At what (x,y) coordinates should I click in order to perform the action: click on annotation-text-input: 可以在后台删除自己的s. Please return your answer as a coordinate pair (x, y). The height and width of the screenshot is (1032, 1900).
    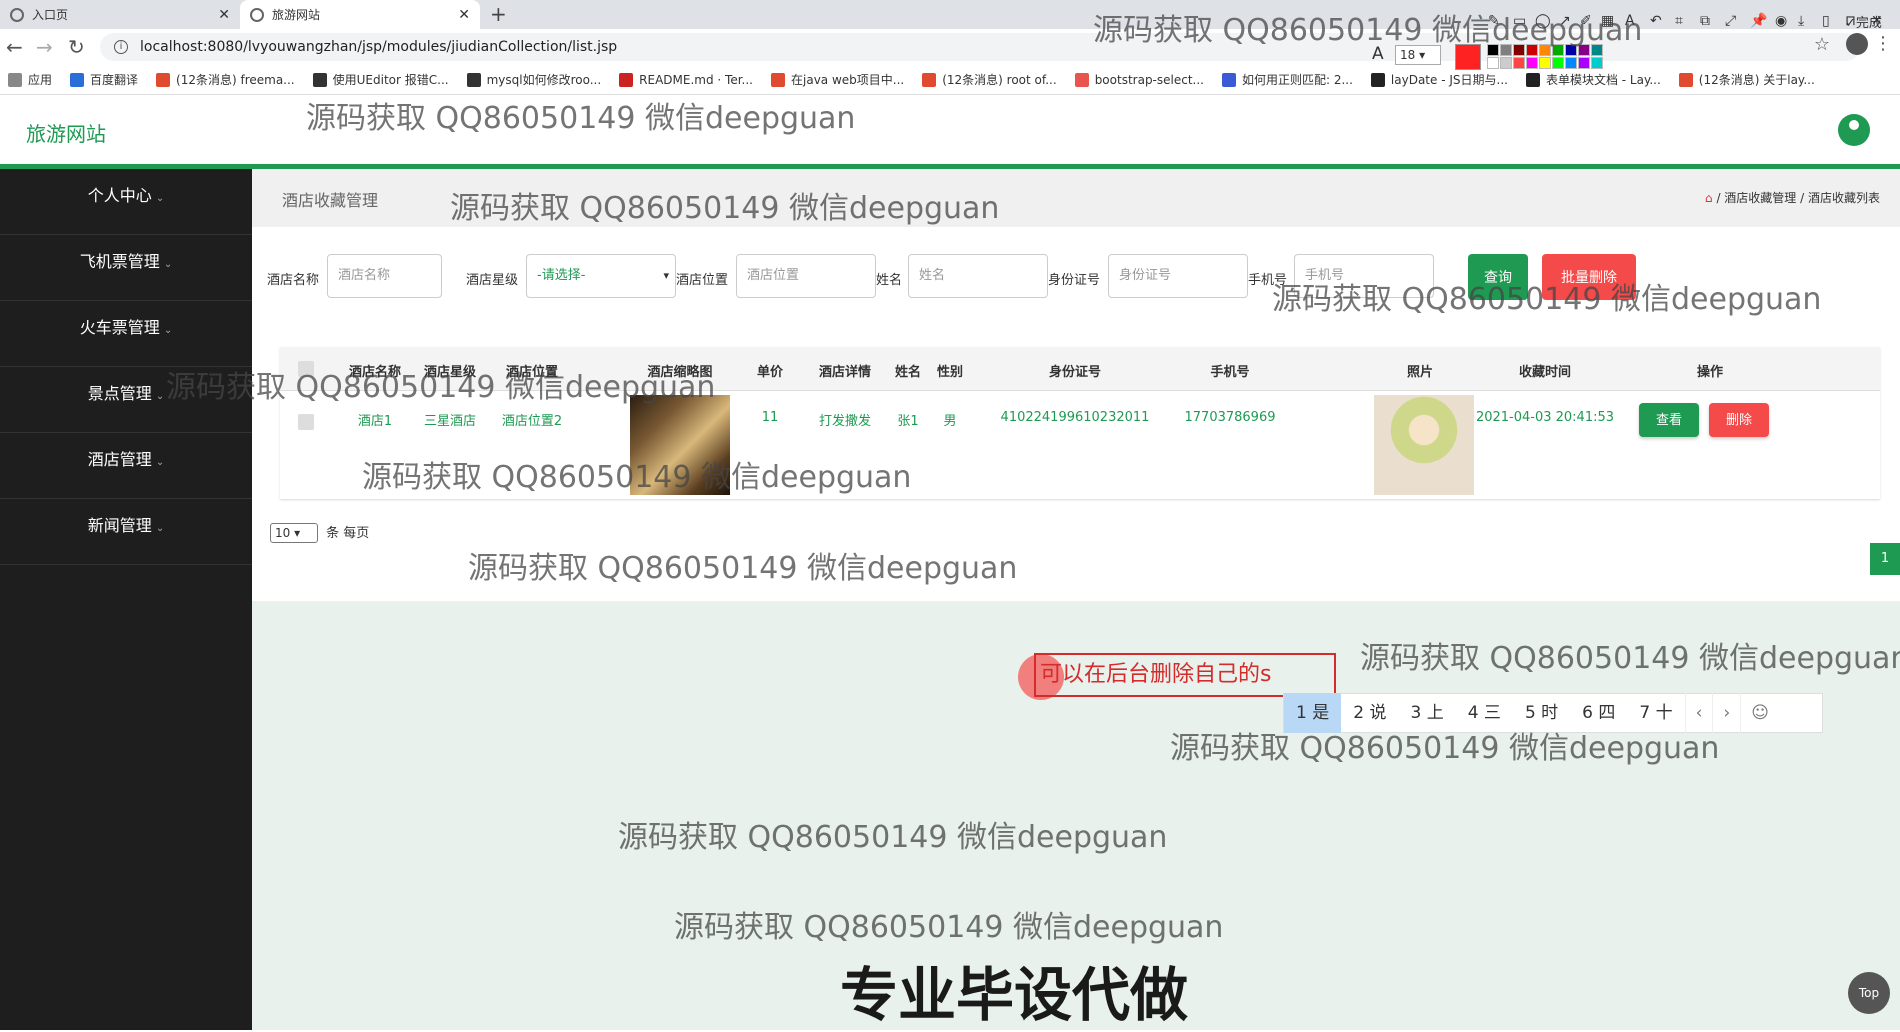
    Looking at the image, I should click on (1185, 675).